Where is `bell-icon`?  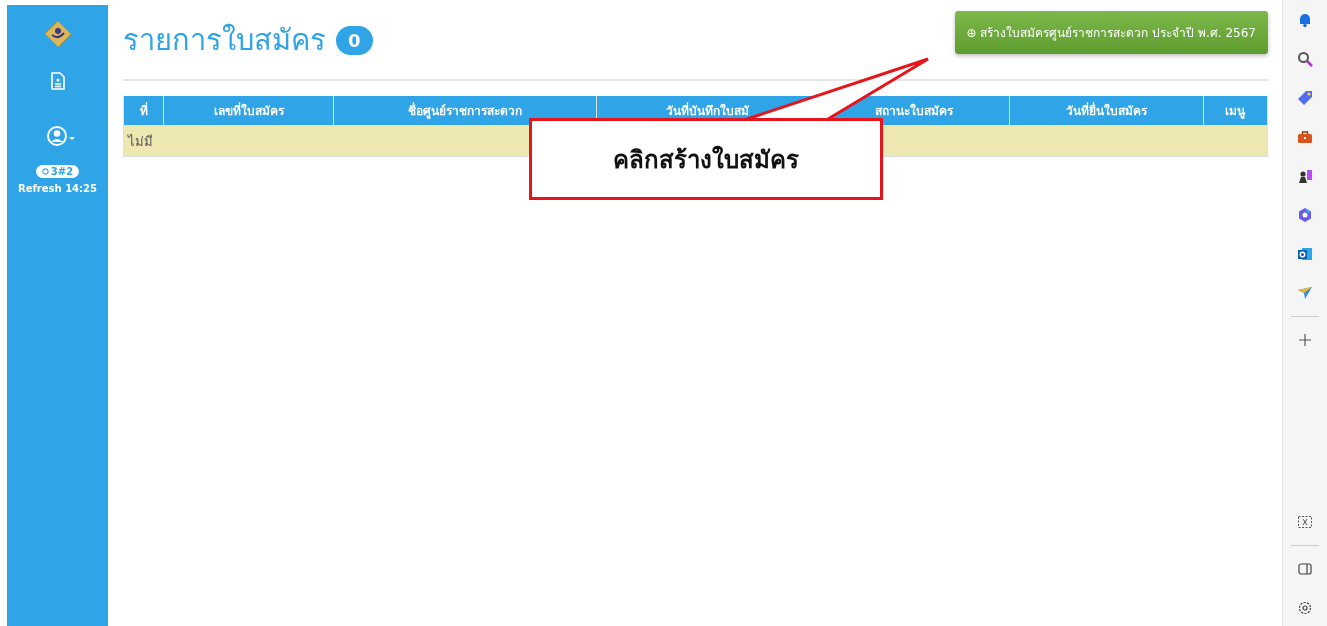
bell-icon is located at coordinates (1305, 20).